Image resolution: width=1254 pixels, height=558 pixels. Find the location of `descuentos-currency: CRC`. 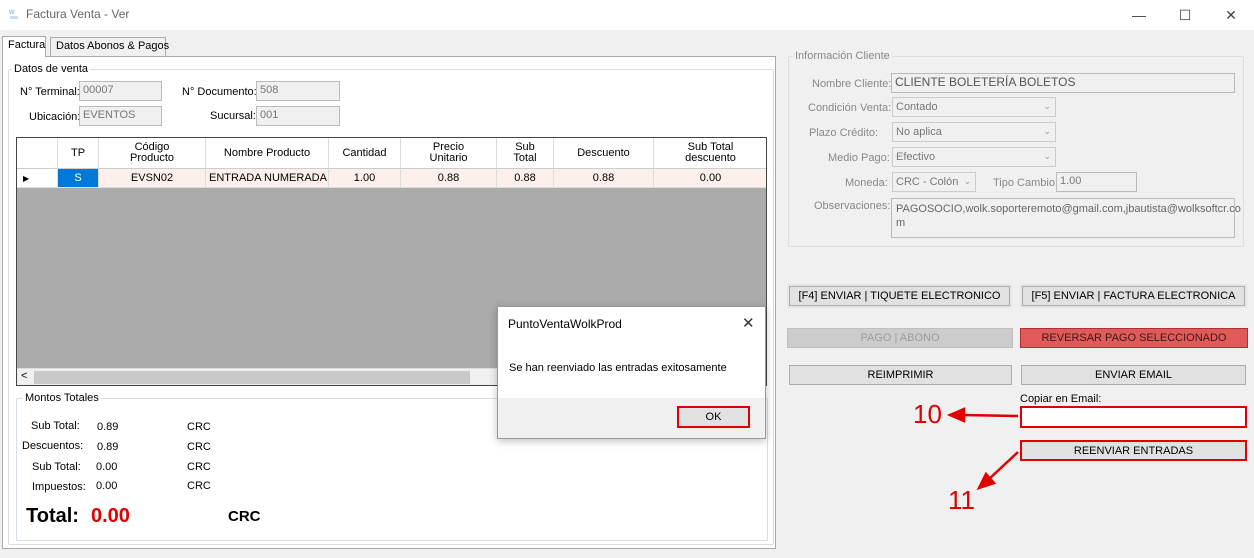

descuentos-currency: CRC is located at coordinates (199, 447).